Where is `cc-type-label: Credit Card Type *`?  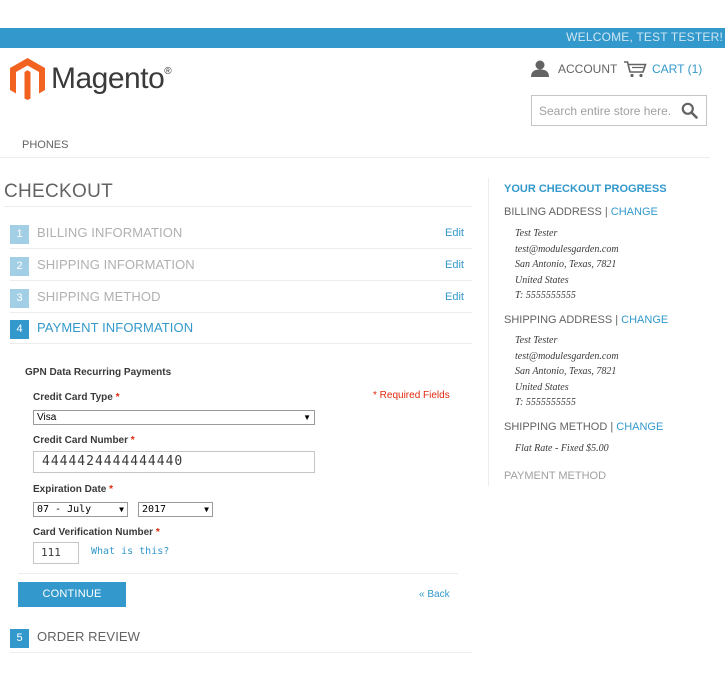 cc-type-label: Credit Card Type * is located at coordinates (76, 397).